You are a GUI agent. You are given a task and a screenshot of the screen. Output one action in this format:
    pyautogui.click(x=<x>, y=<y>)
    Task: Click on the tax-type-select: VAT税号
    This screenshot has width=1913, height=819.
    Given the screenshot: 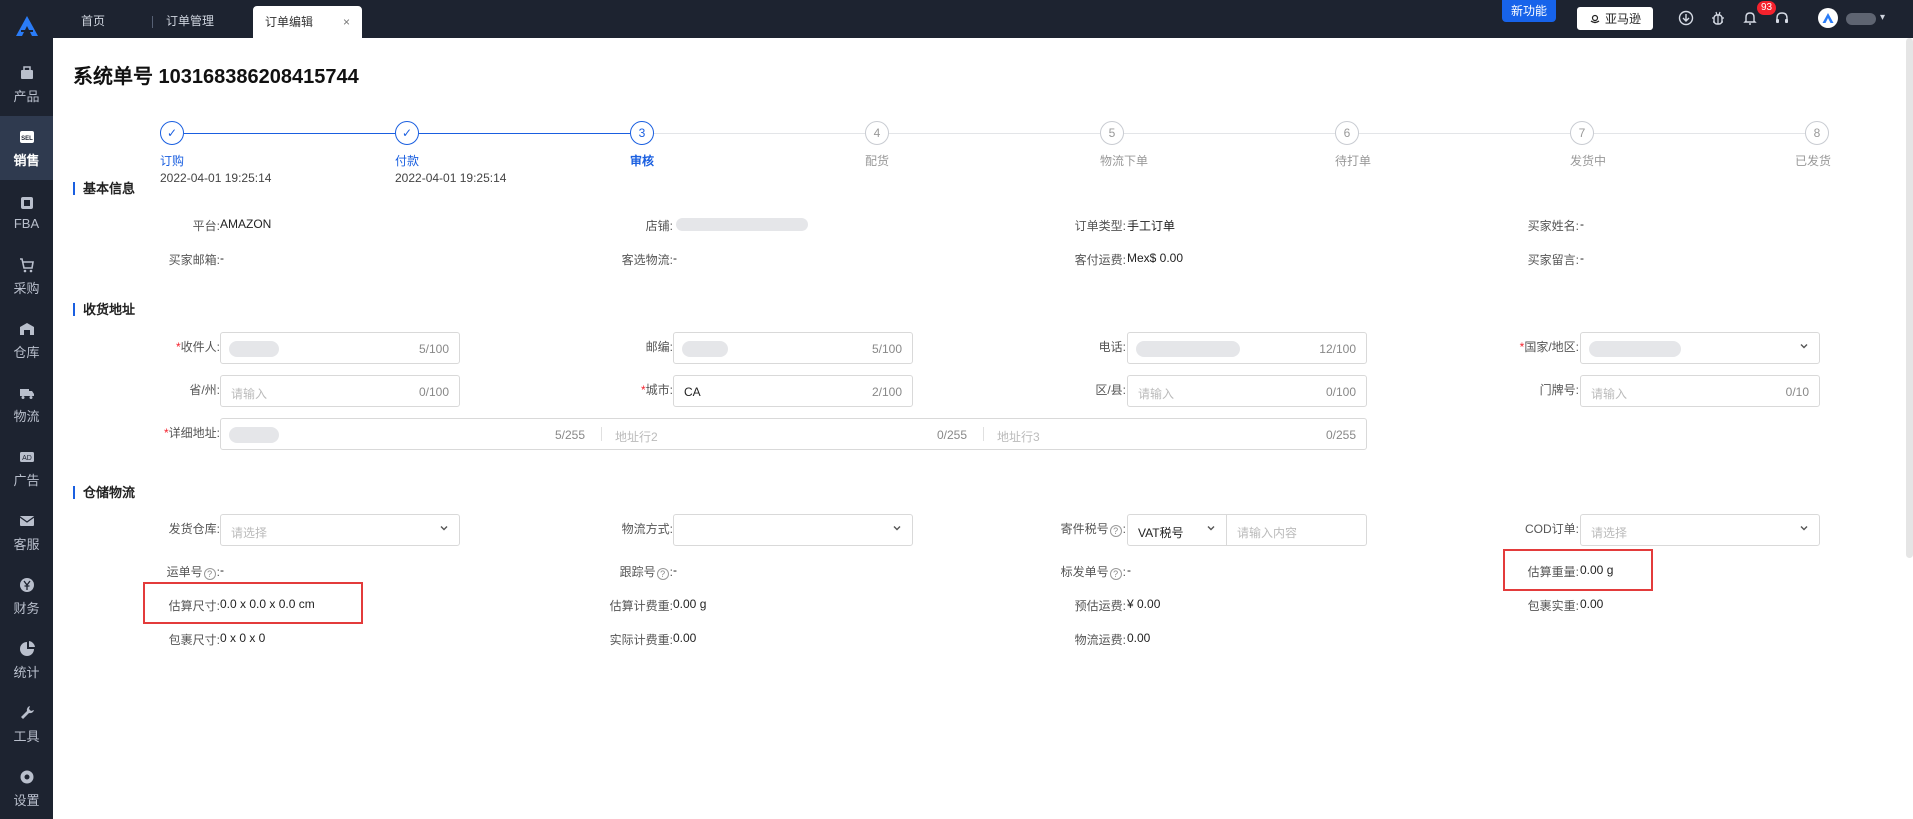 What is the action you would take?
    pyautogui.click(x=1177, y=530)
    